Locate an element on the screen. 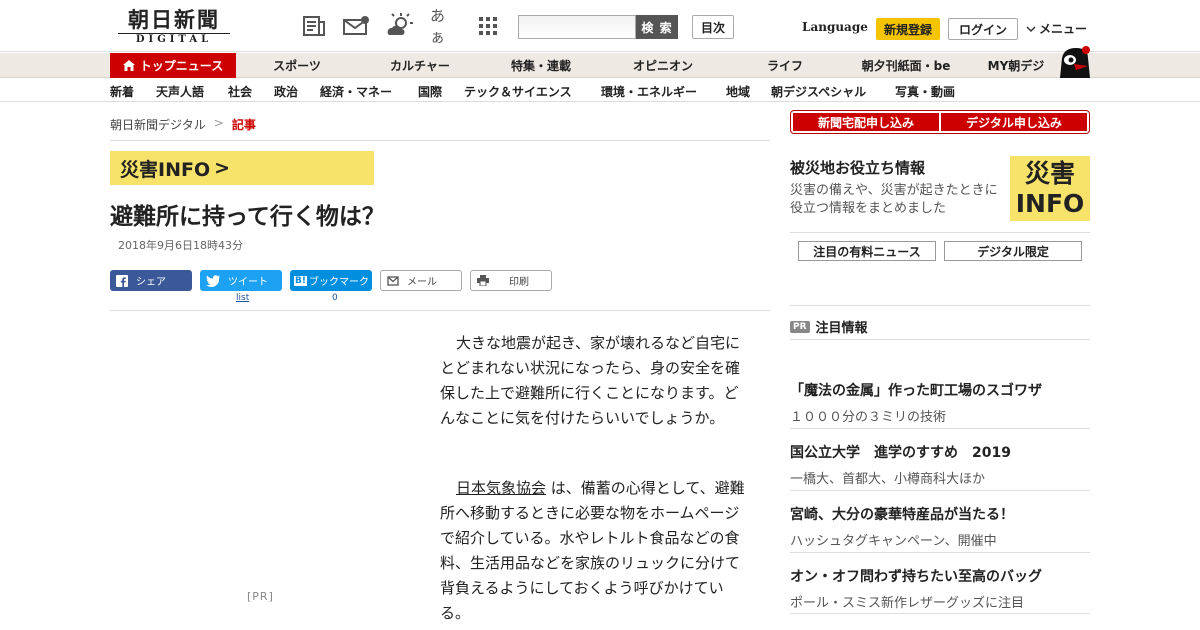 Image resolution: width=1200 pixels, height=630 pixels. breadcrumb-home: 朝日新聞デジタル is located at coordinates (158, 124).